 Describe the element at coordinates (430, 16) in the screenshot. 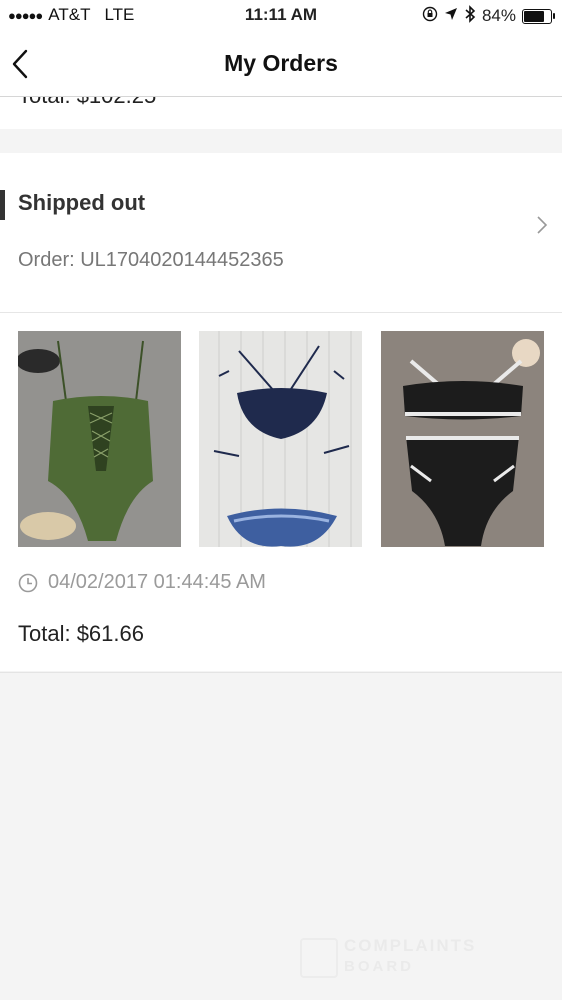

I see `rotation-lock-icon` at that location.